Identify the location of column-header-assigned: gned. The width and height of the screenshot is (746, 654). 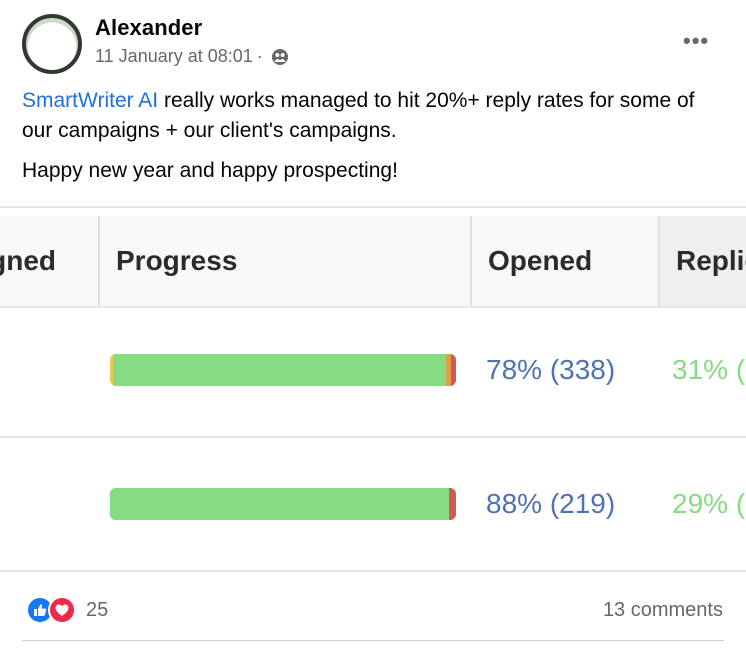
(28, 260).